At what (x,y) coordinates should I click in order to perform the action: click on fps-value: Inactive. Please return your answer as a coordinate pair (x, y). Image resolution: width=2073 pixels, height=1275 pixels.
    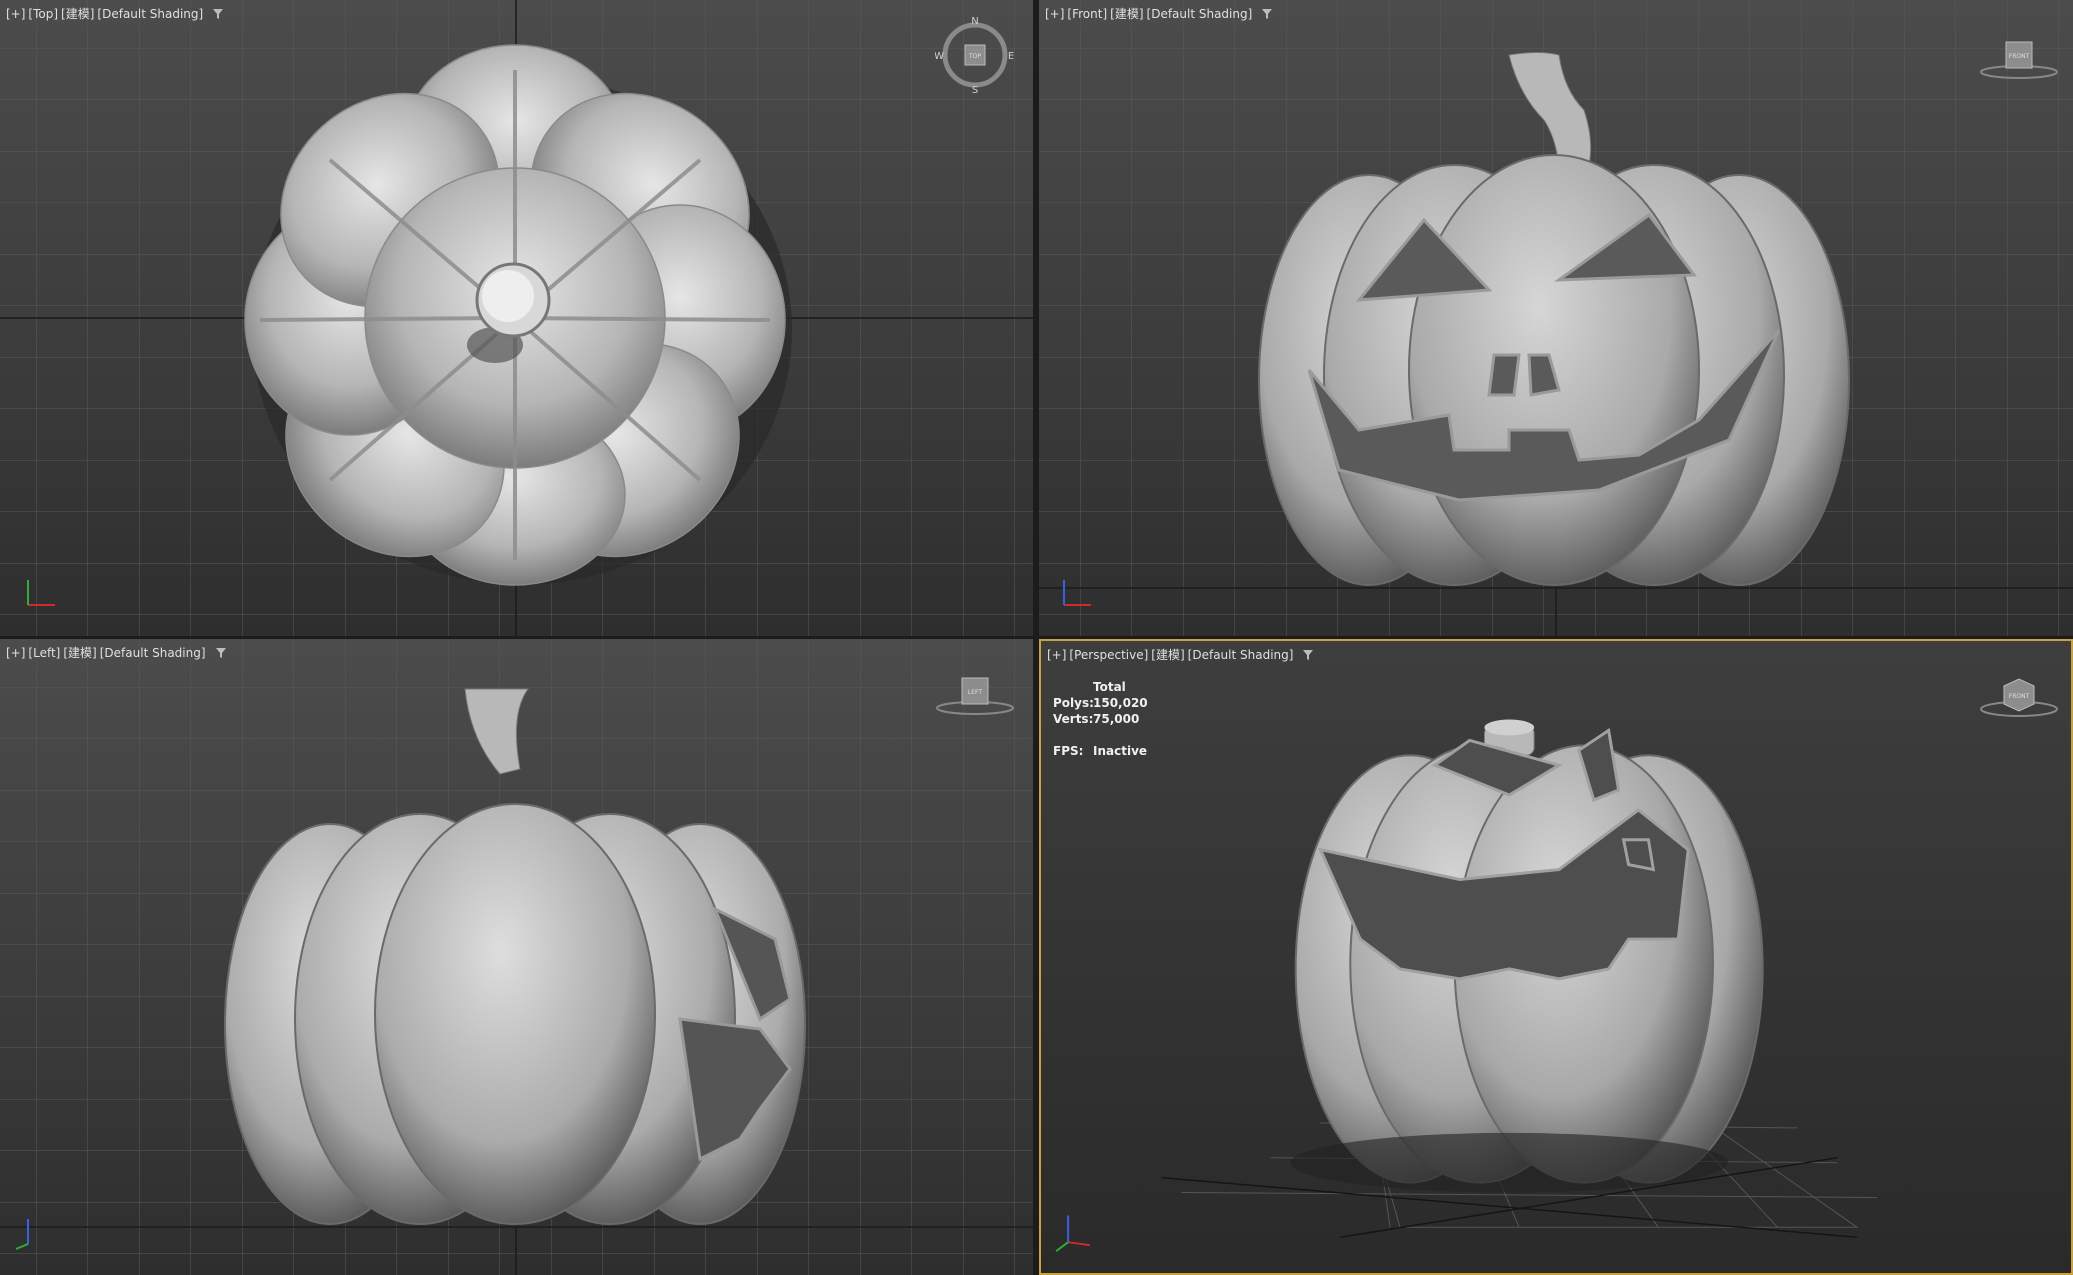
    Looking at the image, I should click on (1120, 751).